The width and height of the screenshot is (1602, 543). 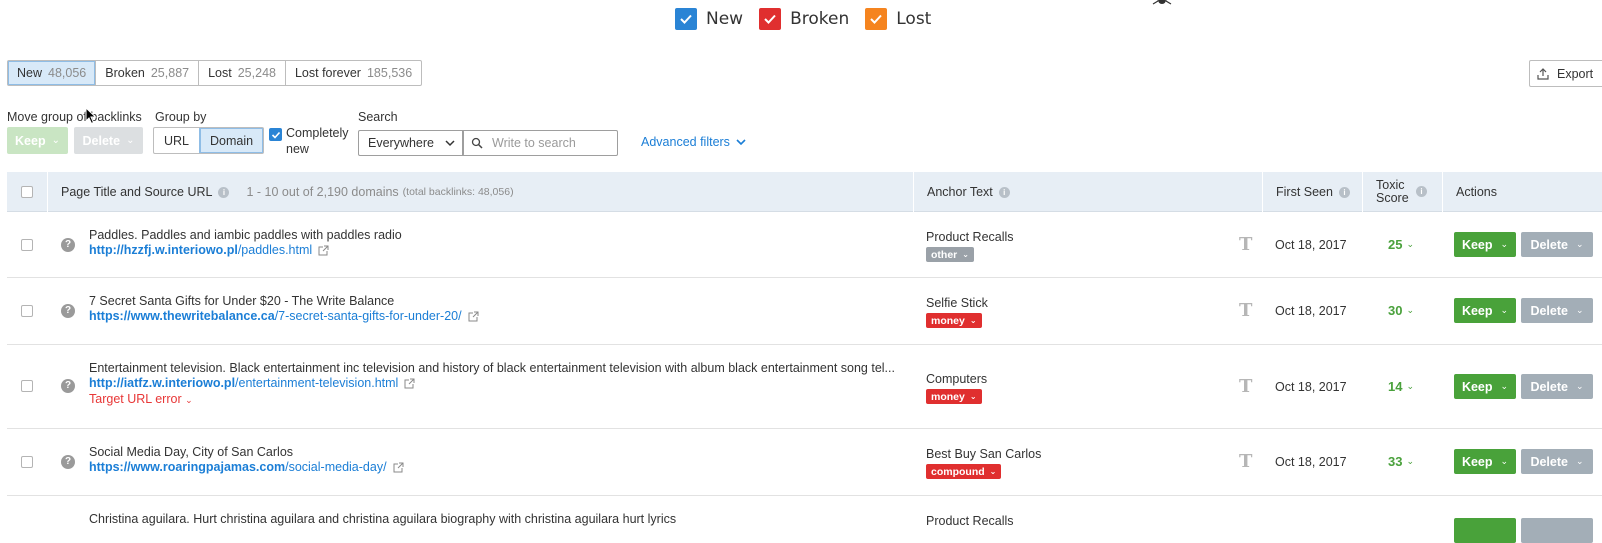 What do you see at coordinates (108, 140) in the screenshot?
I see `bulk-delete-button: Delete ⌄` at bounding box center [108, 140].